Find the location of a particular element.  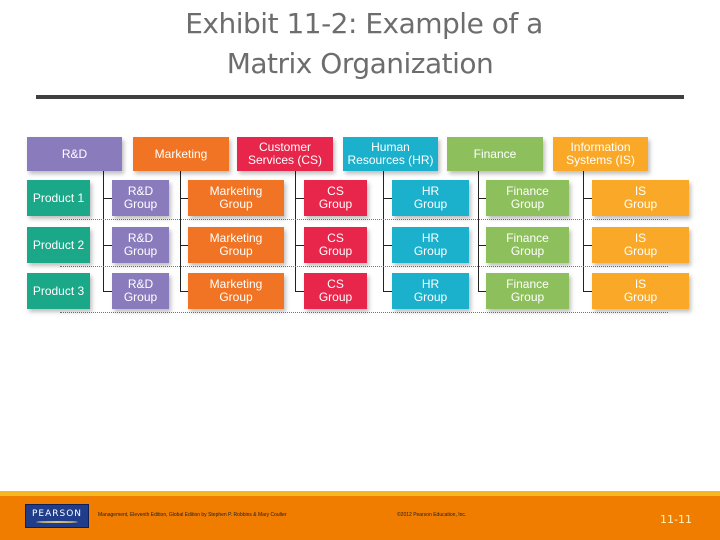

box-label-line: Finance is located at coordinates (495, 153).